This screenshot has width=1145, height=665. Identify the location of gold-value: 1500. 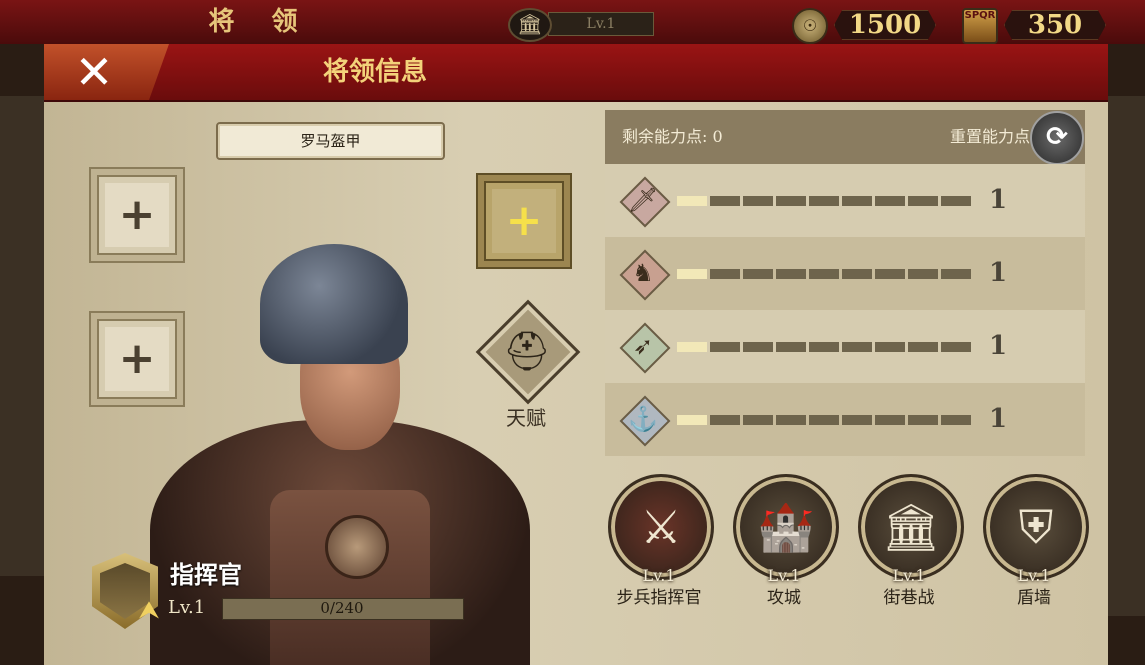
(885, 25).